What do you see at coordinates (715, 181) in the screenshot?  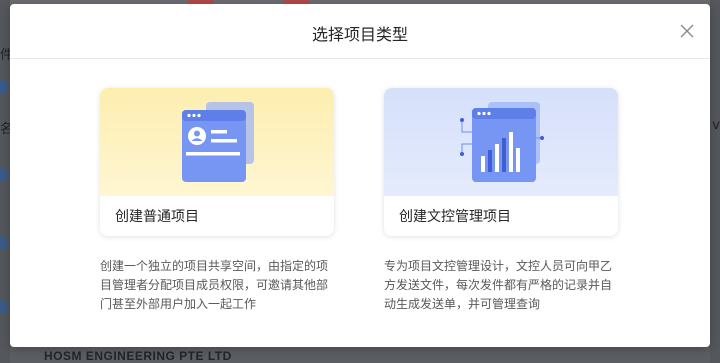 I see `background-right-edge` at bounding box center [715, 181].